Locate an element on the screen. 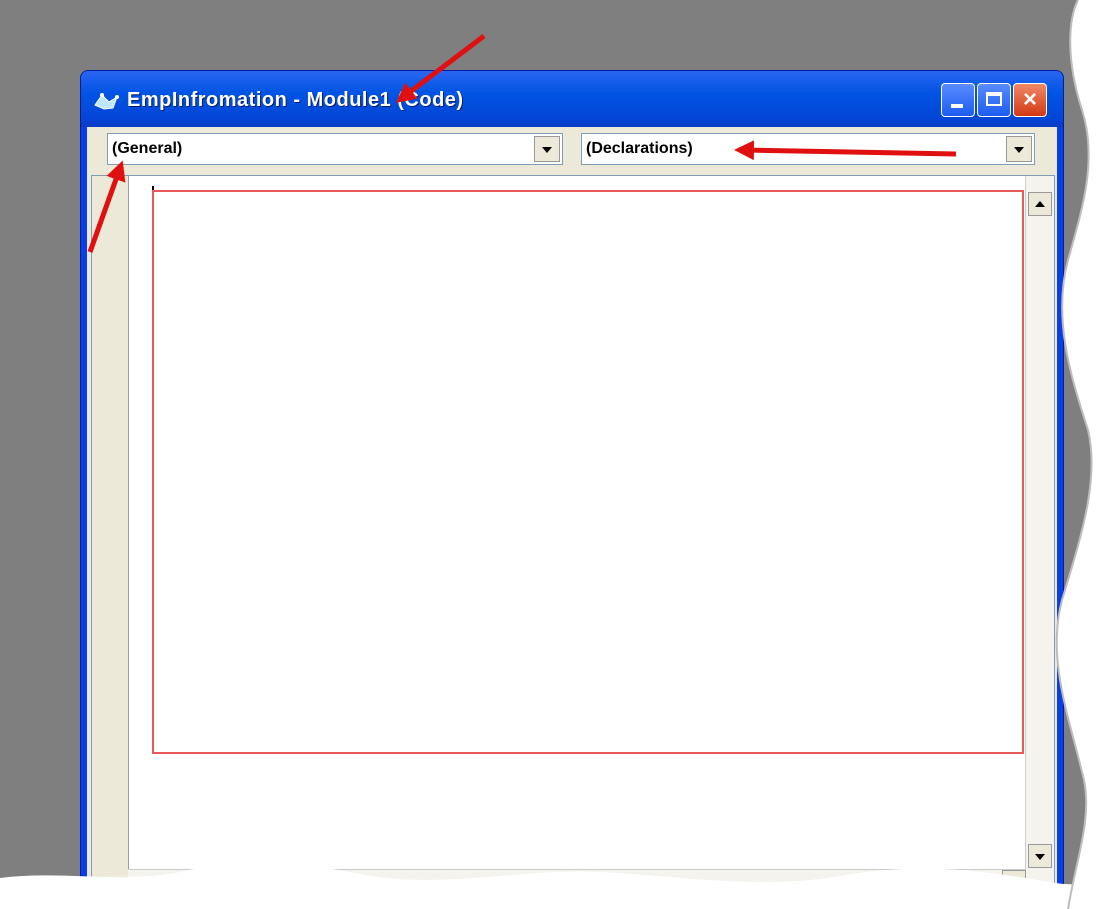 The width and height of the screenshot is (1104, 909). scroll-down-button is located at coordinates (1040, 856).